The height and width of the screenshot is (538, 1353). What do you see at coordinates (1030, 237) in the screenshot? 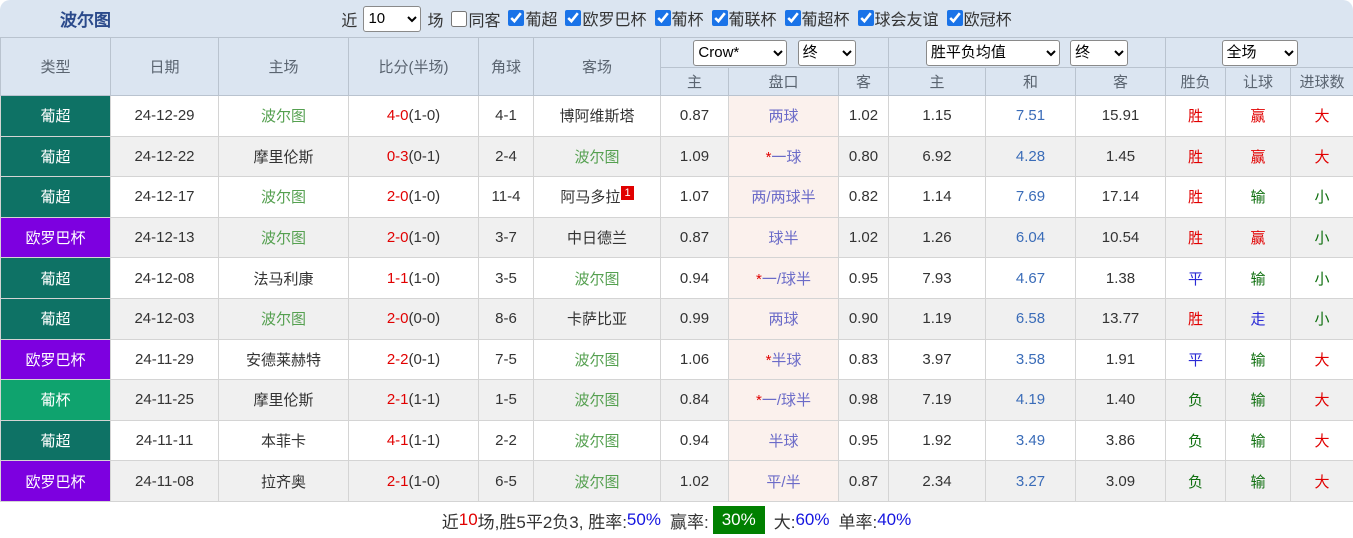
I see `odds-draw: 6.04` at bounding box center [1030, 237].